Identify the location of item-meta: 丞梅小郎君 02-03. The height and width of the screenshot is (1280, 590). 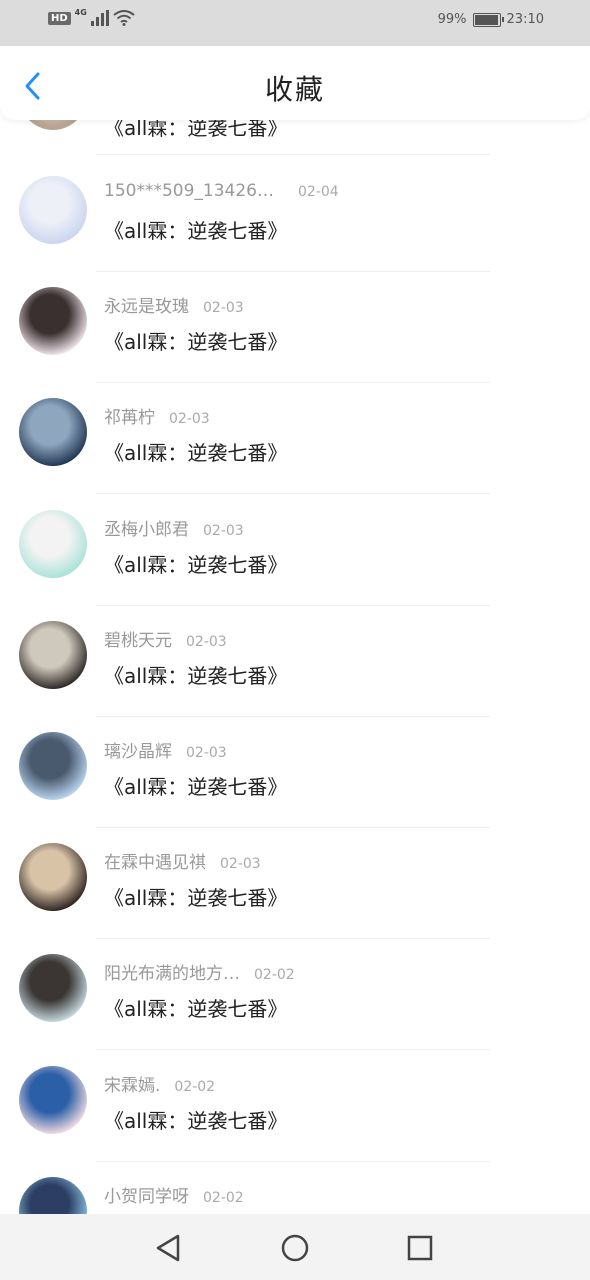
(174, 527).